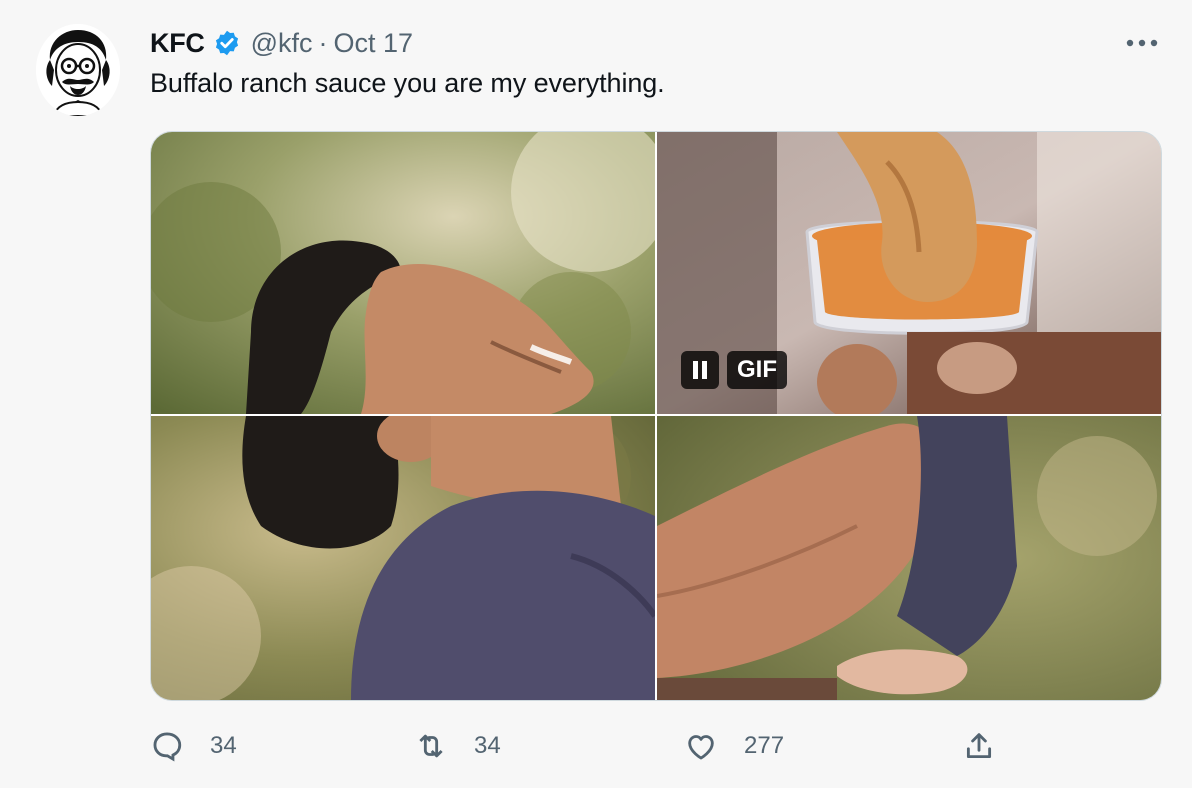 Image resolution: width=1192 pixels, height=788 pixels. I want to click on gif-badge: GIF, so click(734, 370).